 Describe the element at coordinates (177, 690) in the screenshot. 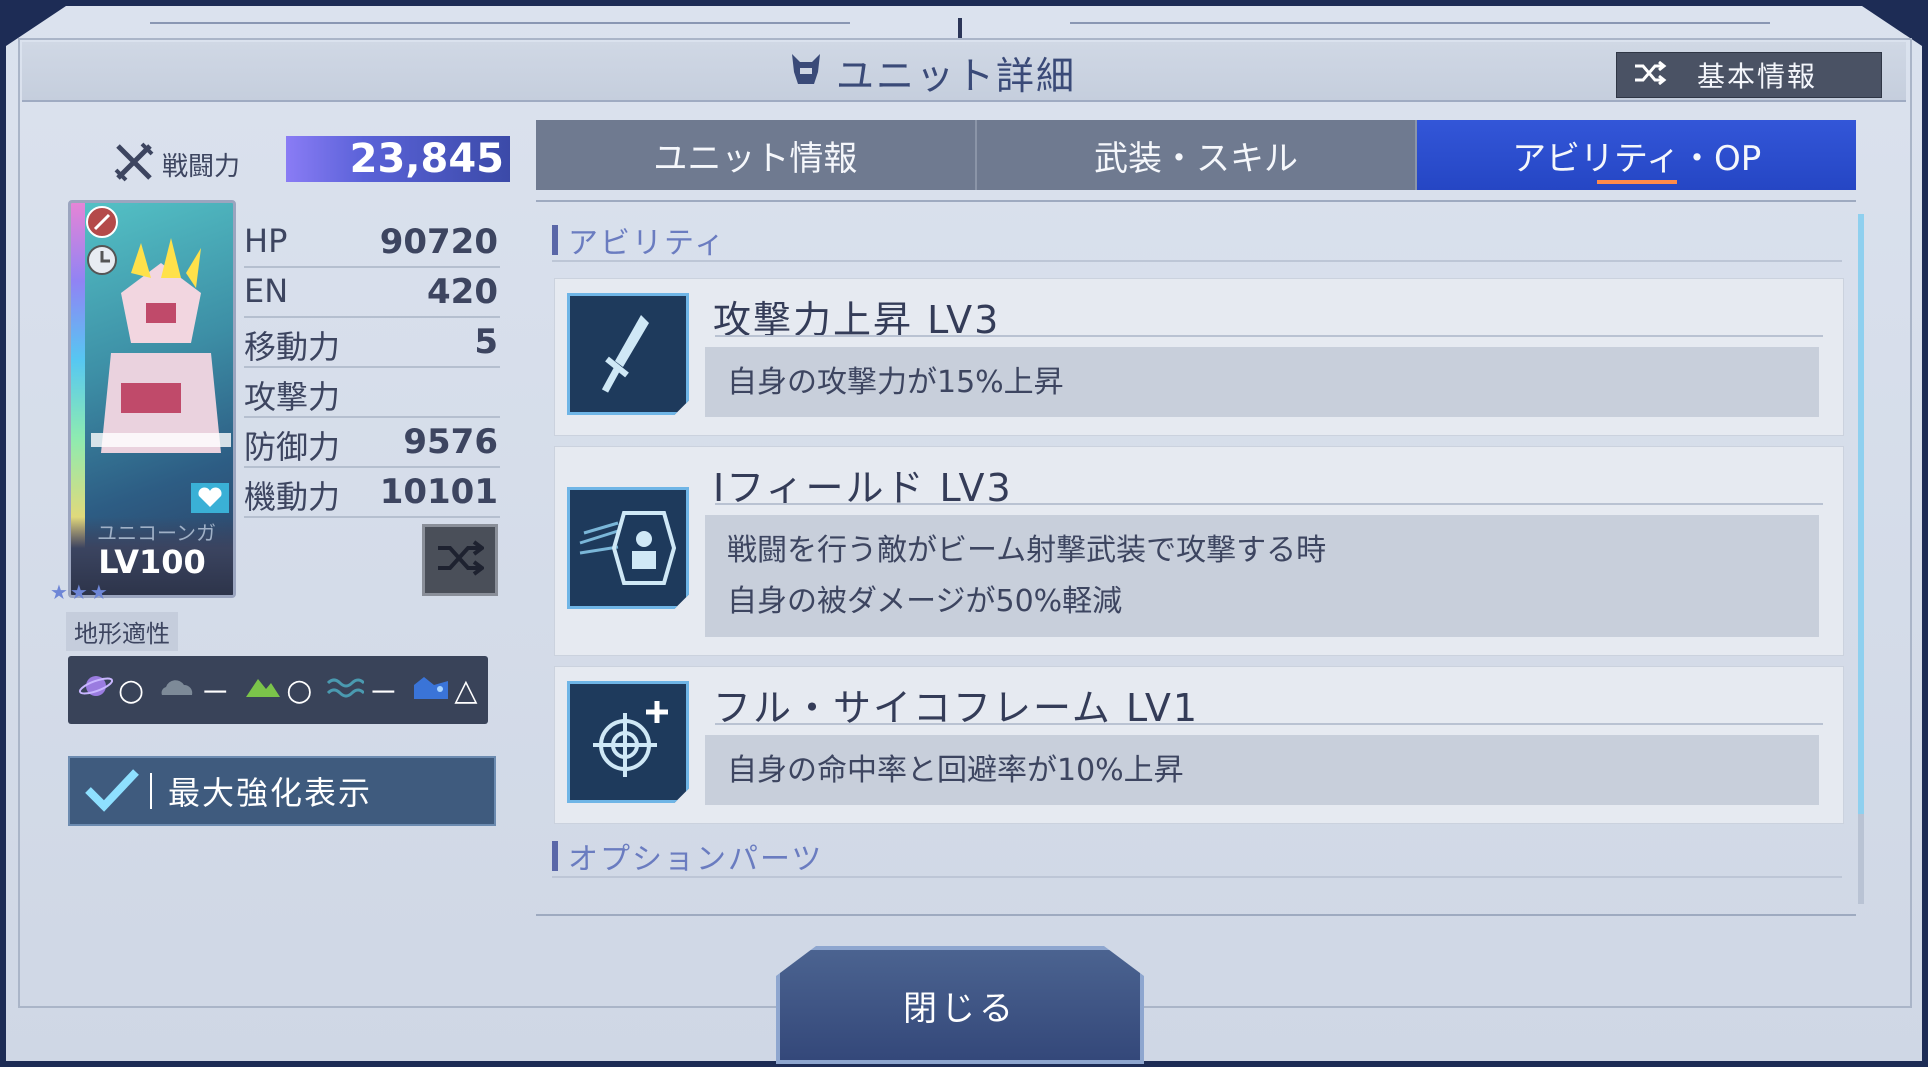

I see `air-cloud-icon` at that location.